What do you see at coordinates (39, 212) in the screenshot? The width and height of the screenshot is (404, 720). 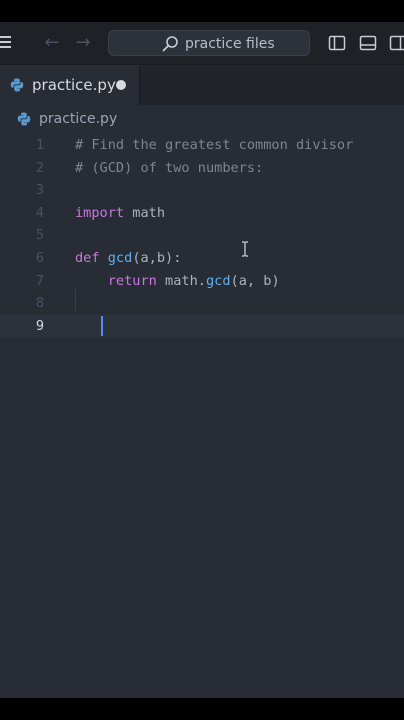 I see `line-number: 4` at bounding box center [39, 212].